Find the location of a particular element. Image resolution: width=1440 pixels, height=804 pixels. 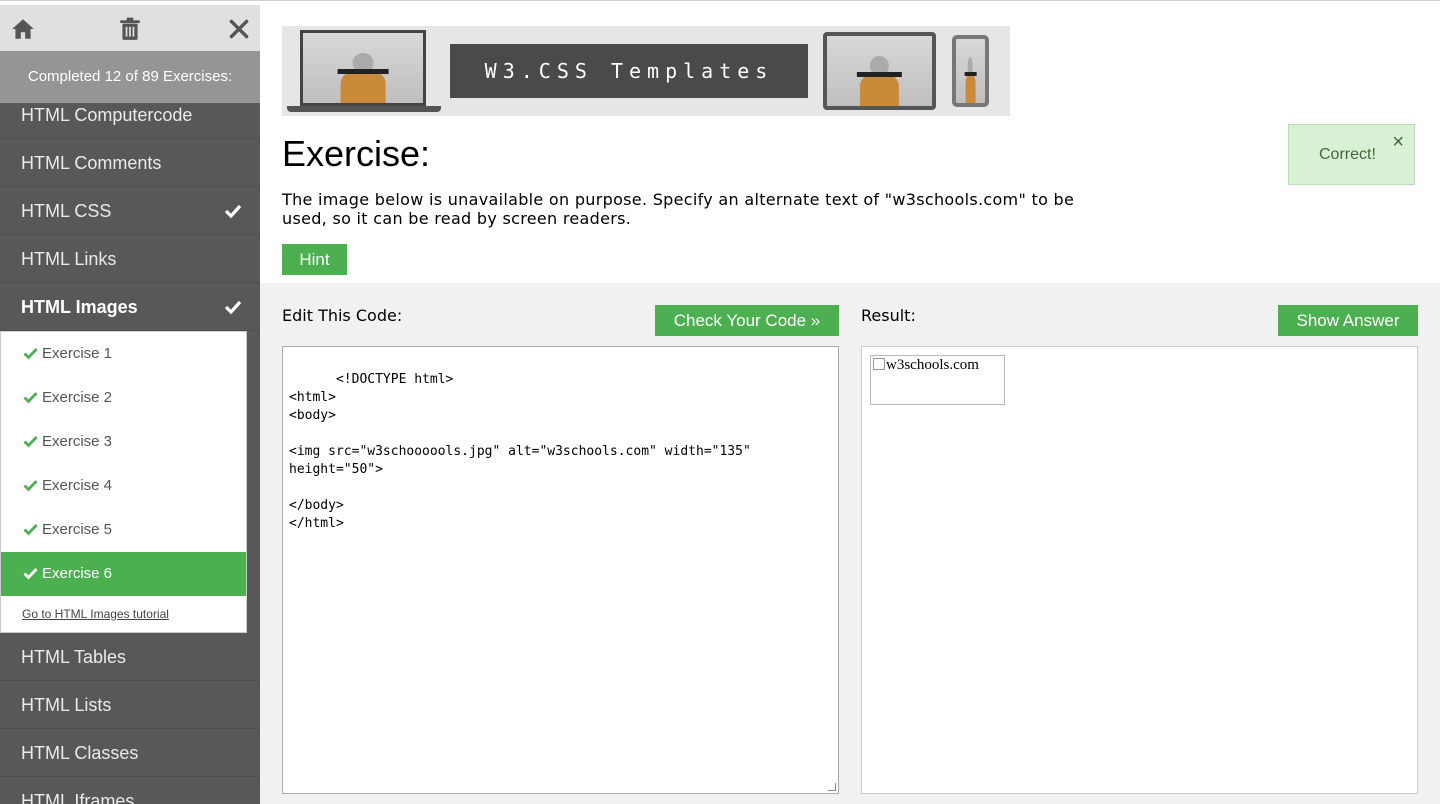

hint-button: Hint is located at coordinates (314, 259).